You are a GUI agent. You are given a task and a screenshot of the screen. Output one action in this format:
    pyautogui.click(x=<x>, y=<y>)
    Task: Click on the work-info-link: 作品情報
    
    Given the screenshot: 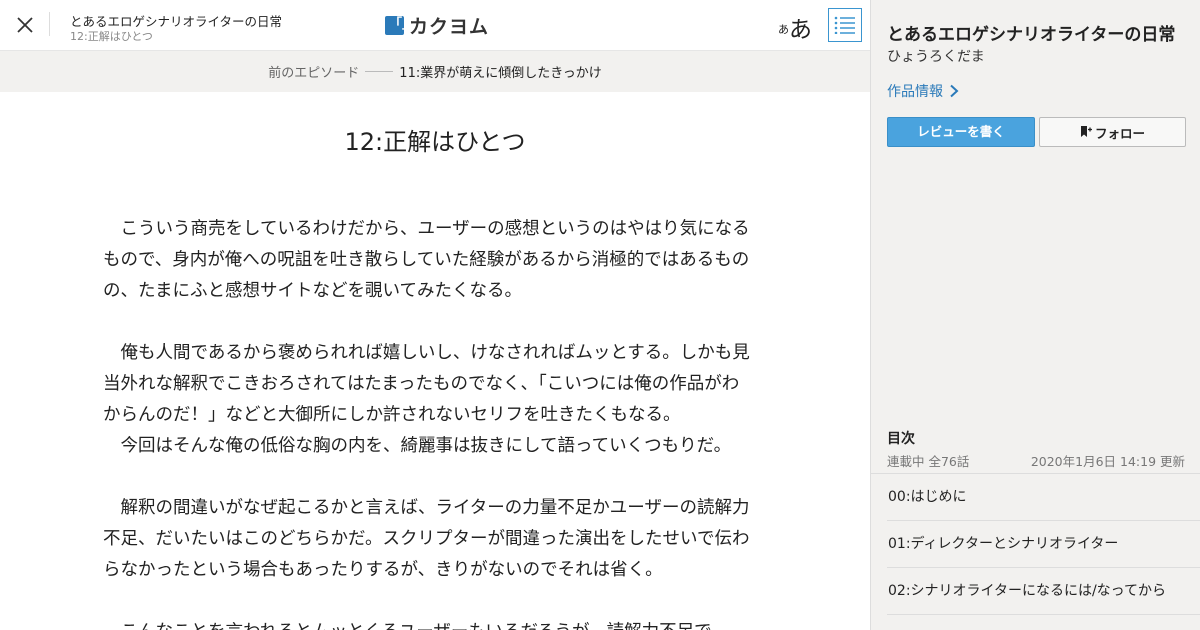 What is the action you would take?
    pyautogui.click(x=923, y=91)
    